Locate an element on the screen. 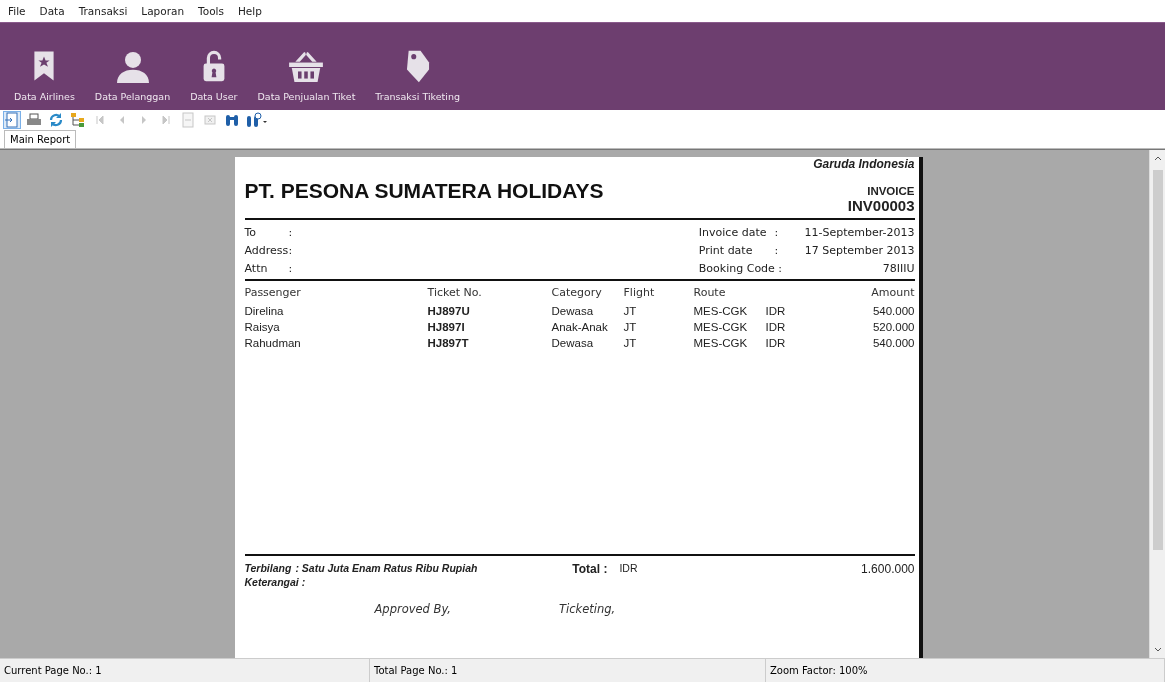 Image resolution: width=1165 pixels, height=687 pixels. field-label: Print date is located at coordinates (726, 250).